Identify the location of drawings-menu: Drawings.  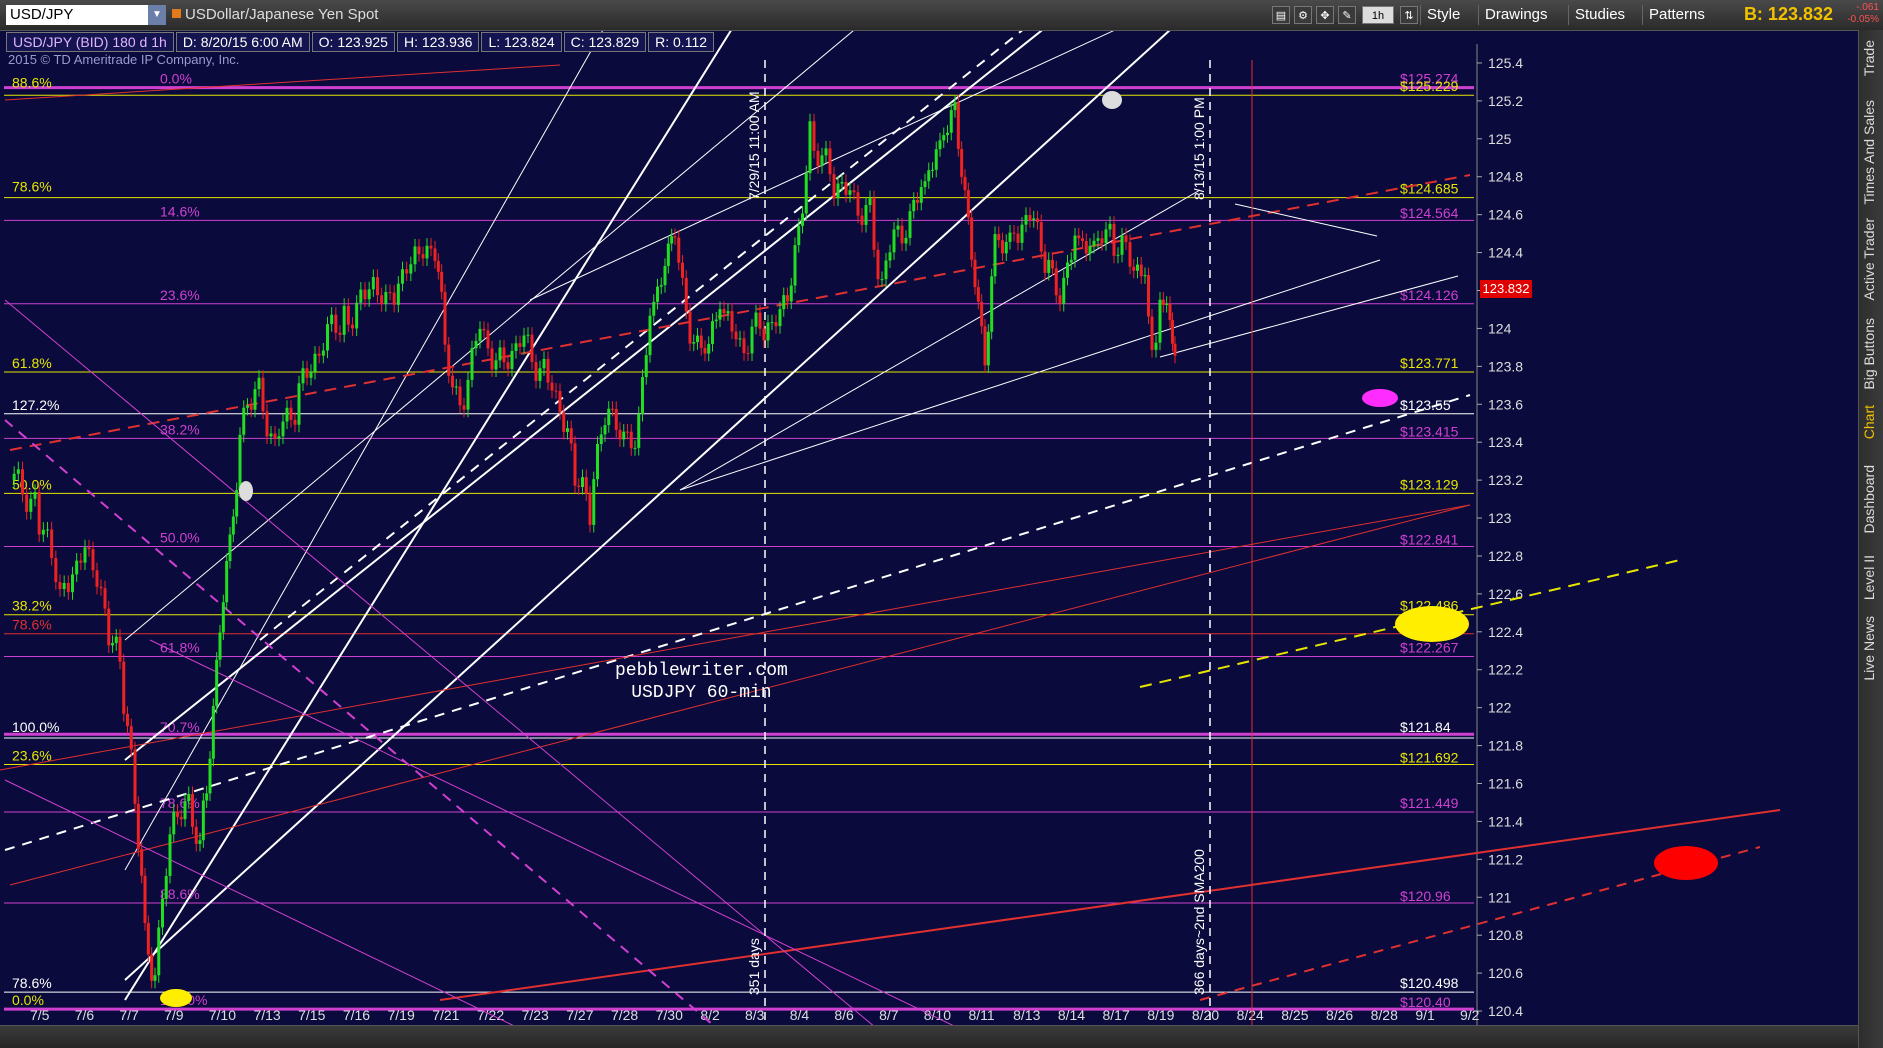
(1516, 15).